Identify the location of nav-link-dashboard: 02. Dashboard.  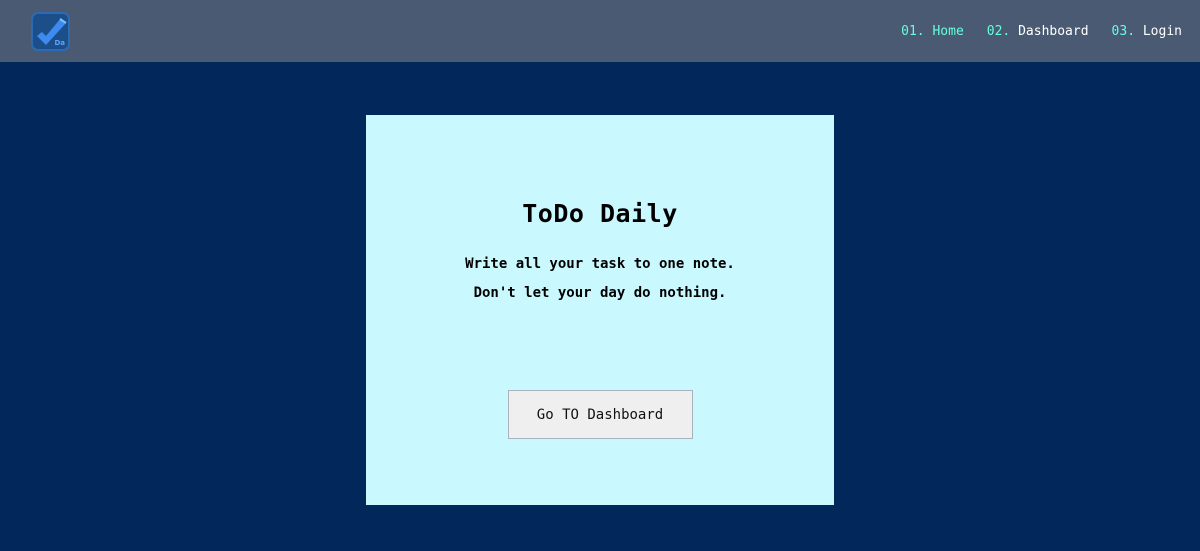
(1038, 31).